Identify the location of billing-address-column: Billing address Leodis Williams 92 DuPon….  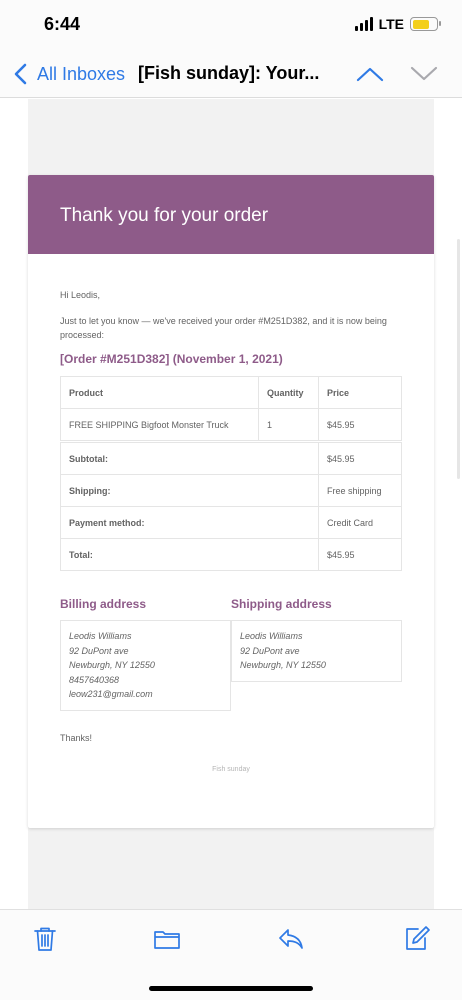
(145, 654).